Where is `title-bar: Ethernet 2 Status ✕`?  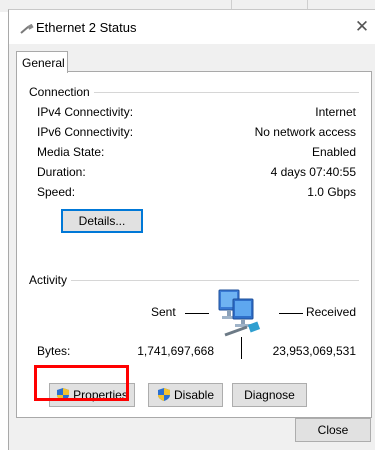
title-bar: Ethernet 2 Status ✕ is located at coordinates (192, 27).